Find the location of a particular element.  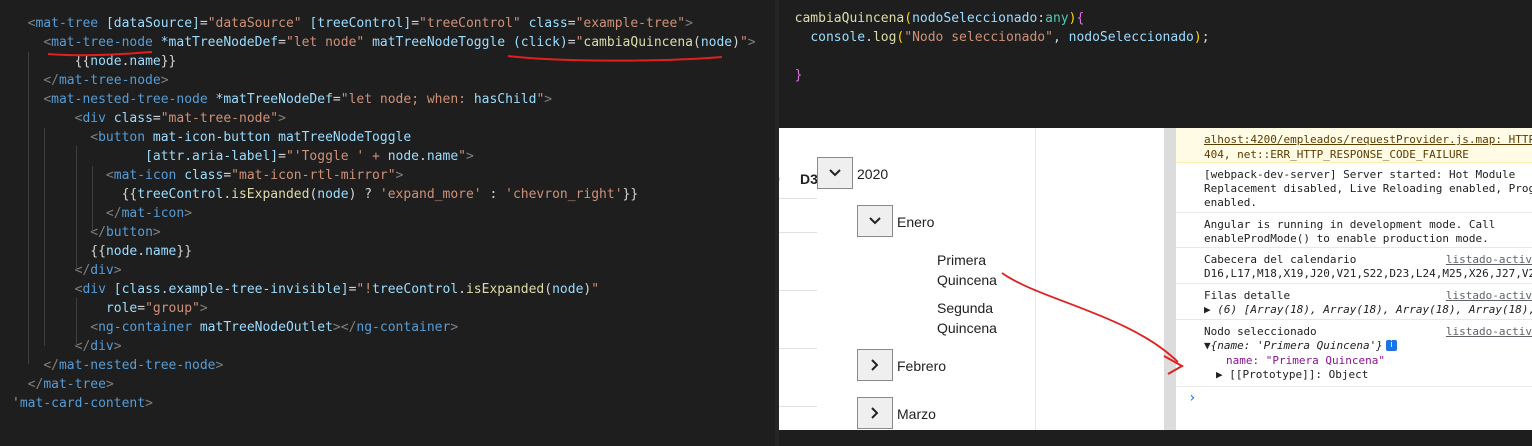

info-icon: i is located at coordinates (1391, 345).